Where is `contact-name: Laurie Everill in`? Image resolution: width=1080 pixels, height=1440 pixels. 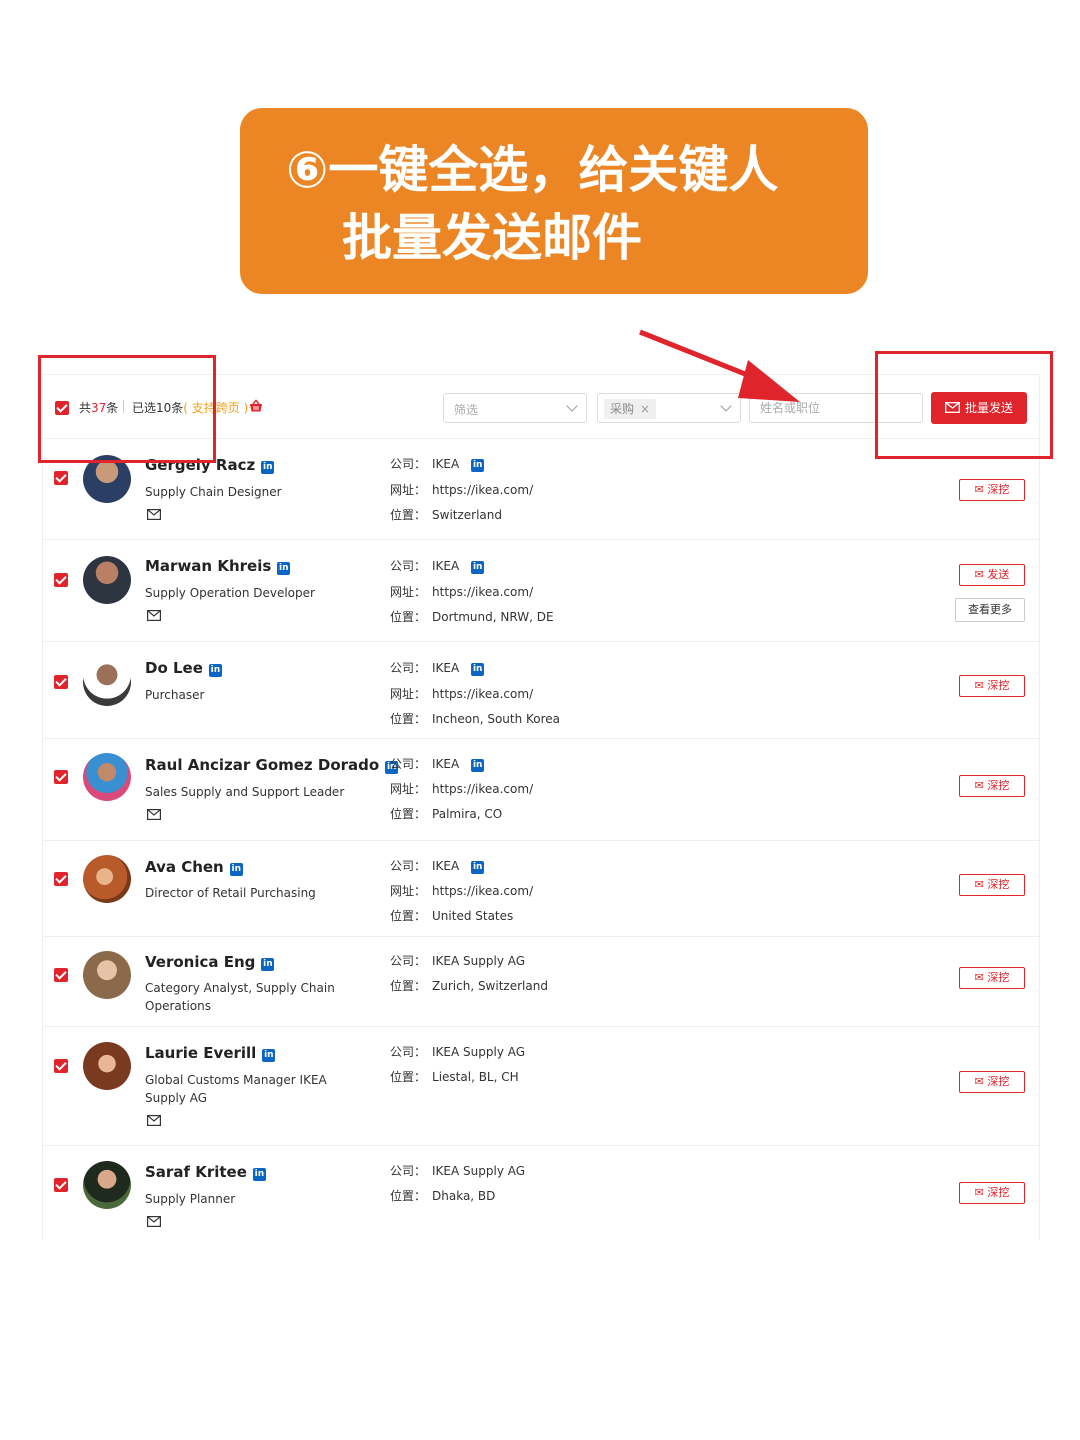 contact-name: Laurie Everill in is located at coordinates (210, 1053).